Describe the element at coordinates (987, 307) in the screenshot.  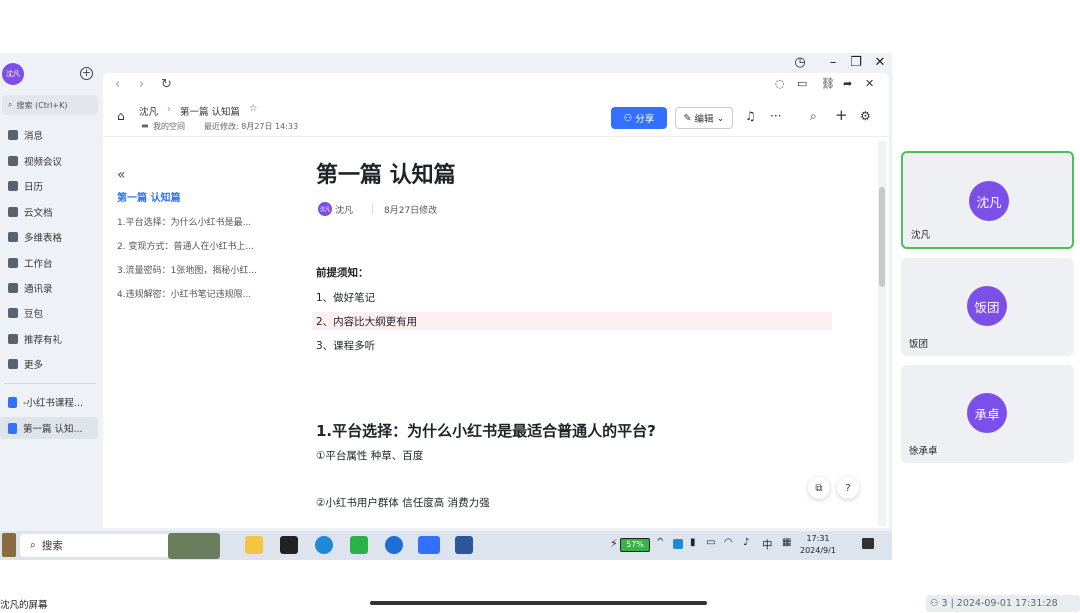
I see `participant-tile: 饭团 饭团` at that location.